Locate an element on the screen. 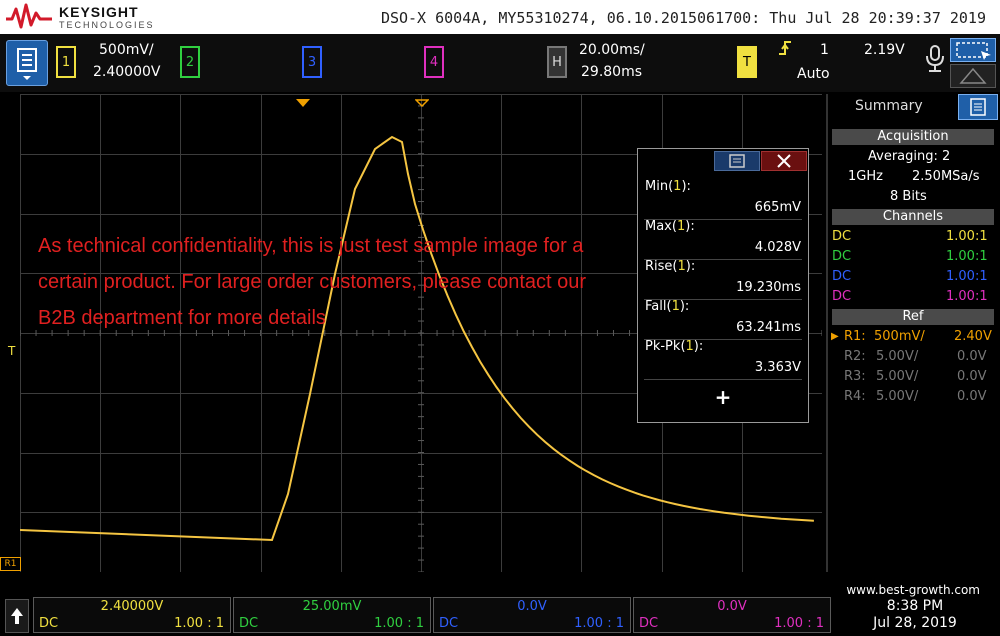 This screenshot has height=636, width=1000. document-icon is located at coordinates (978, 107).